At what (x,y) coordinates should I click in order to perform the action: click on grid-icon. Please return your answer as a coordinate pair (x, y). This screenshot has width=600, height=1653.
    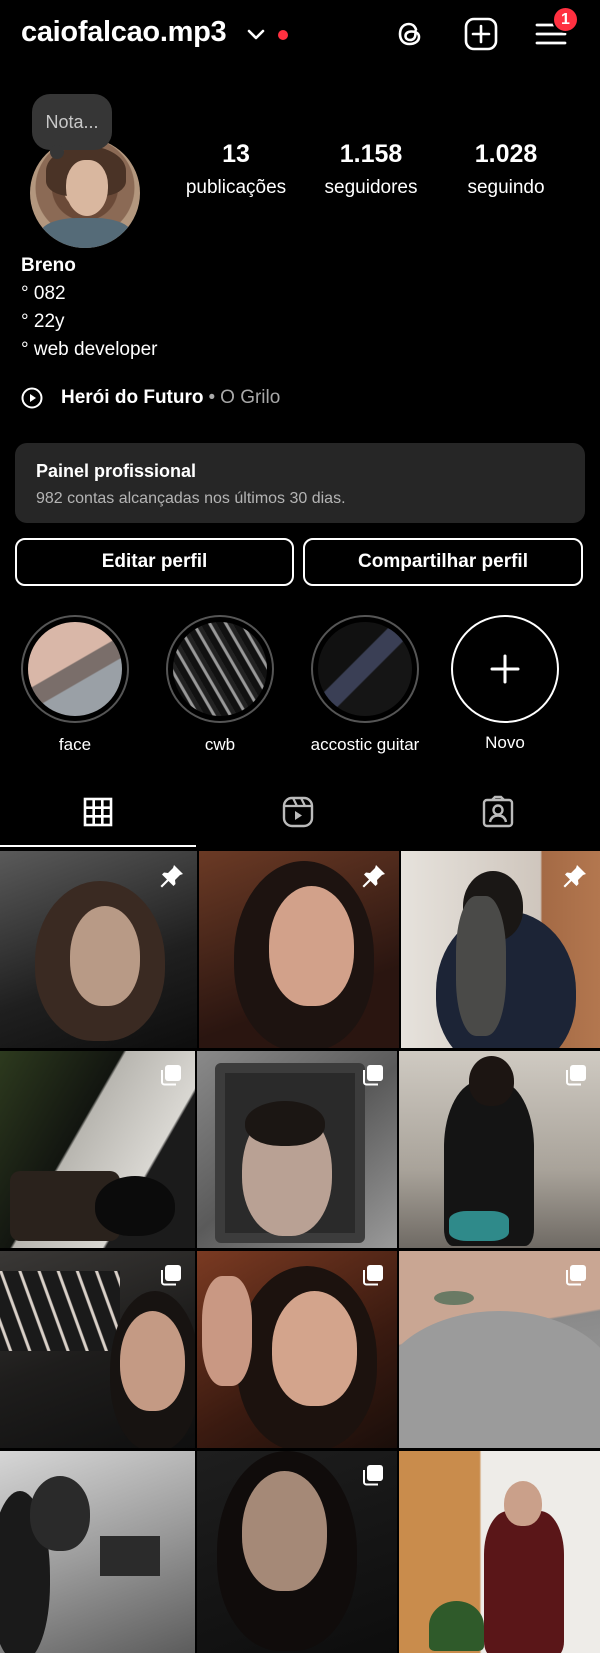
    Looking at the image, I should click on (98, 812).